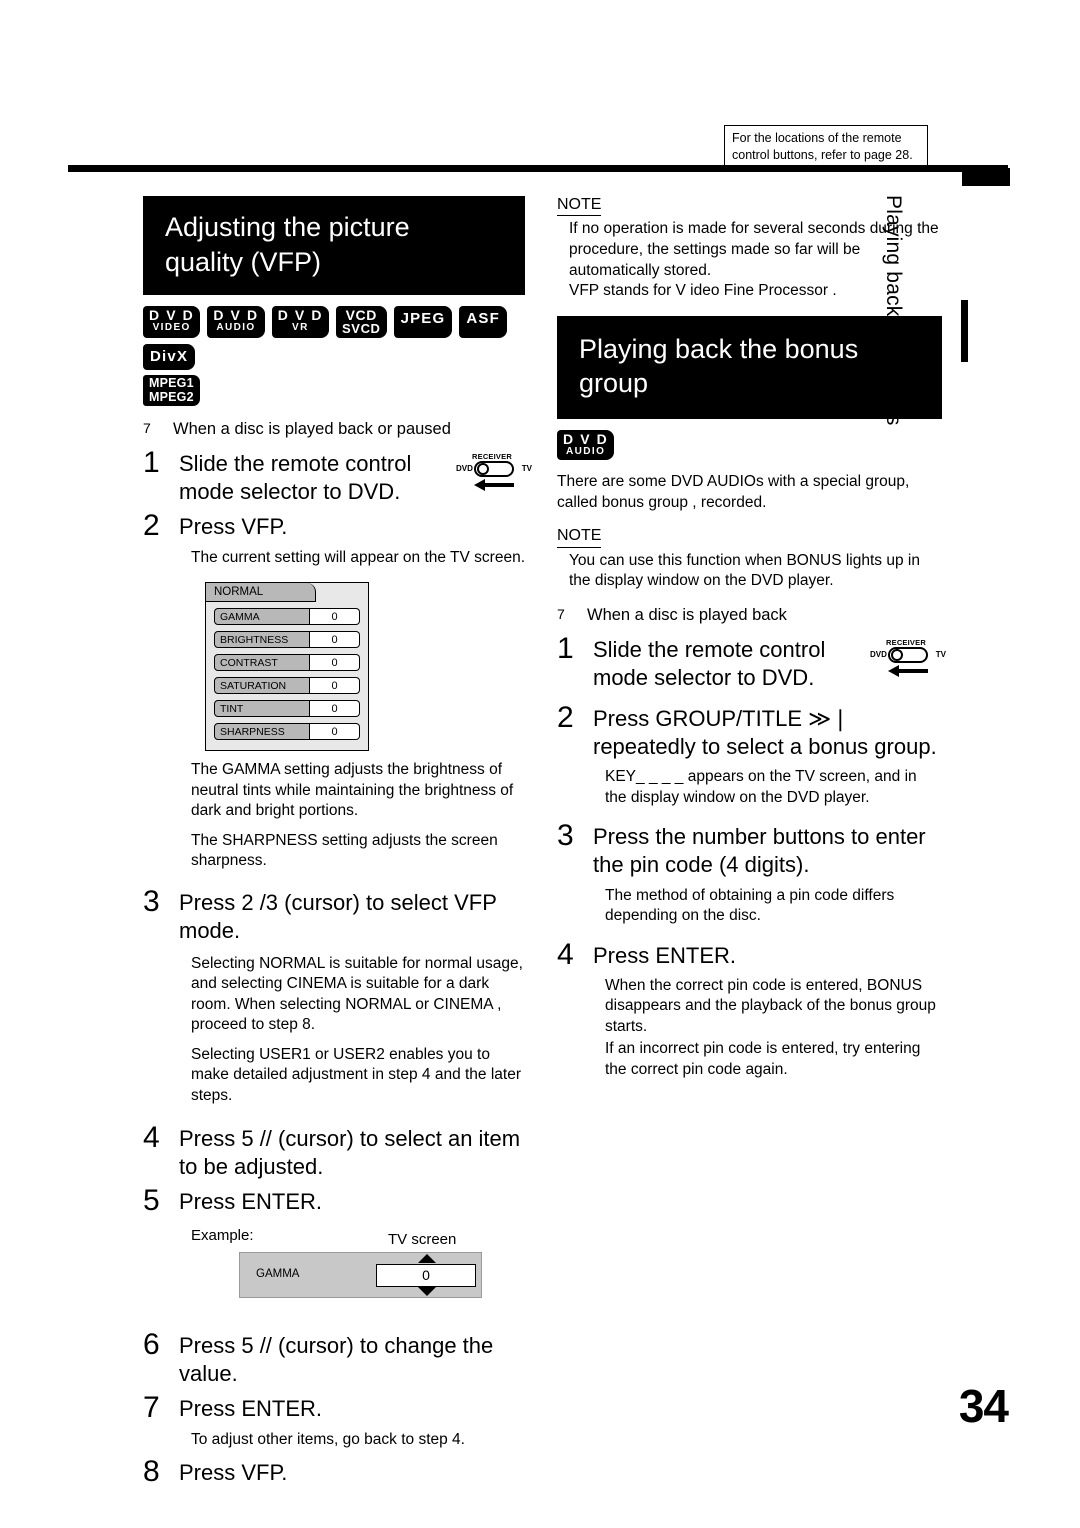  I want to click on tv-screen-widget: GAMMA 0, so click(360, 1274).